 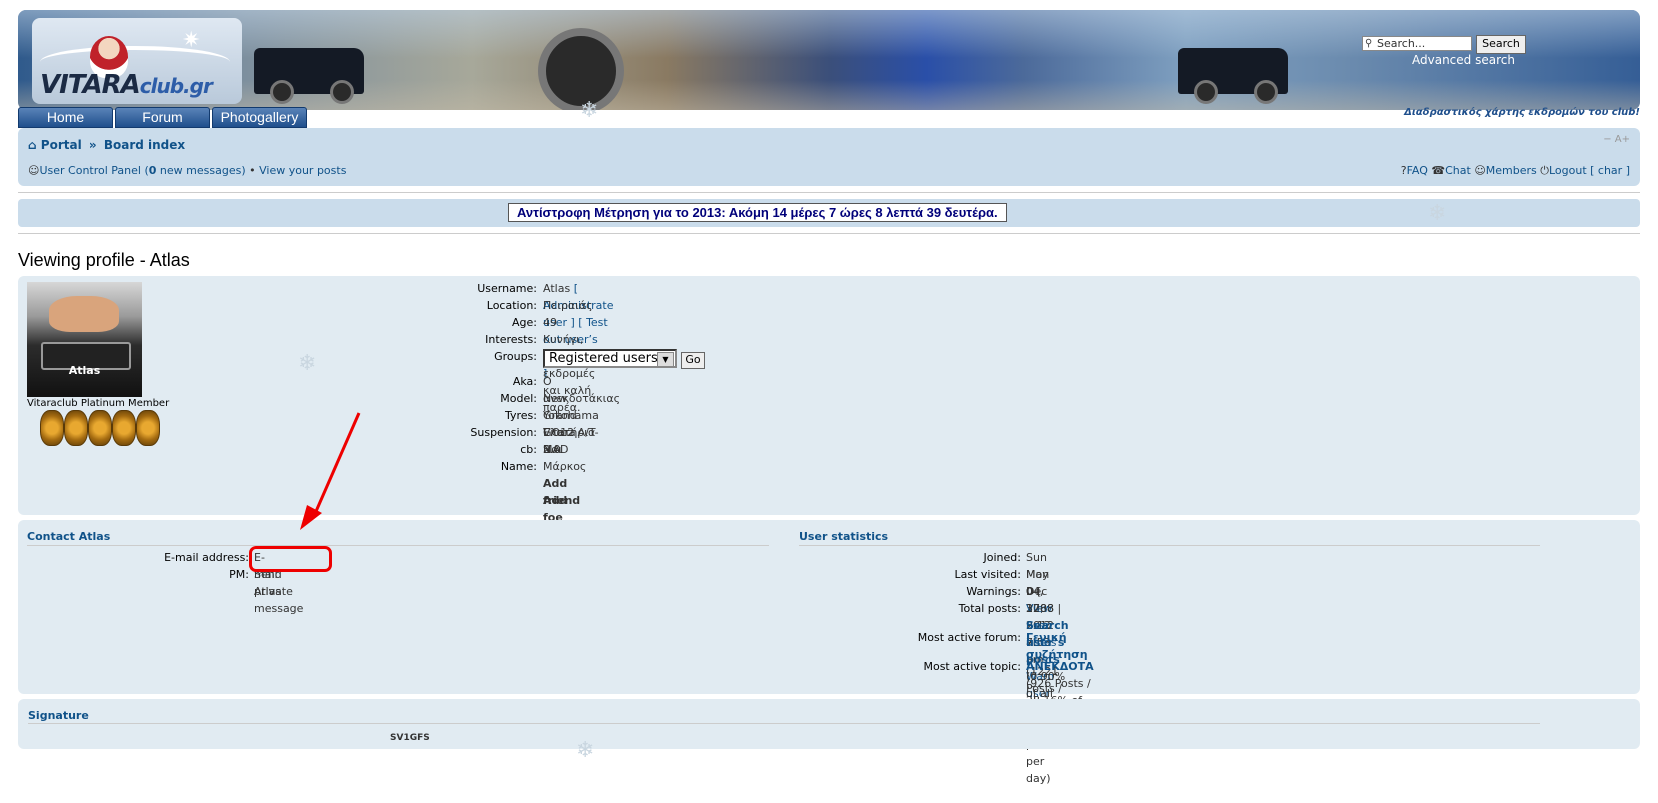 I want to click on joined-label: Joined:, so click(x=1002, y=557).